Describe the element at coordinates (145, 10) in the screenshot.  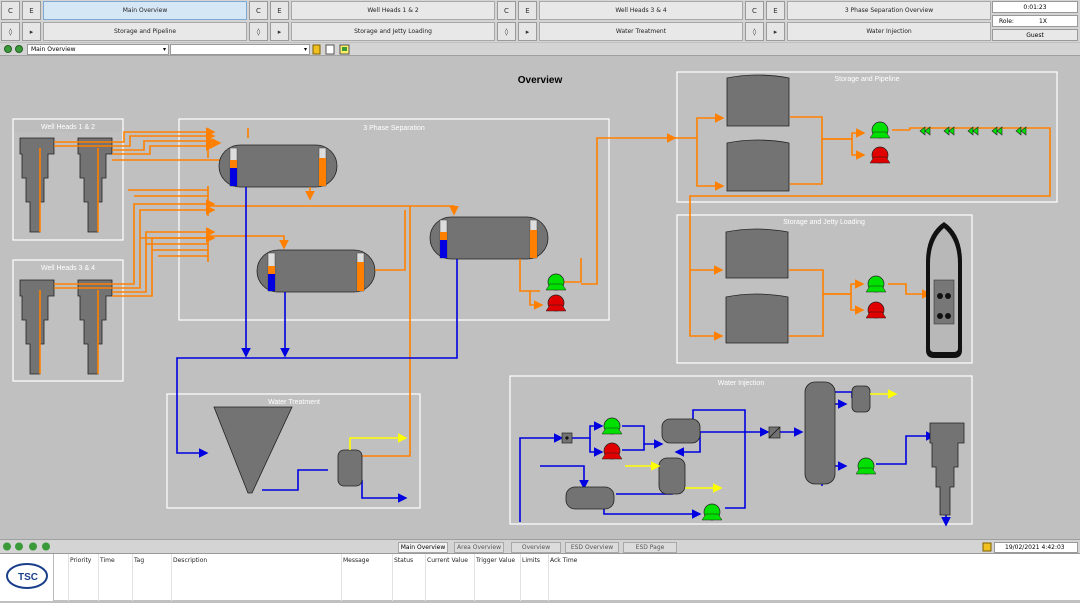
I see `nav-main-overview: Main Overview` at that location.